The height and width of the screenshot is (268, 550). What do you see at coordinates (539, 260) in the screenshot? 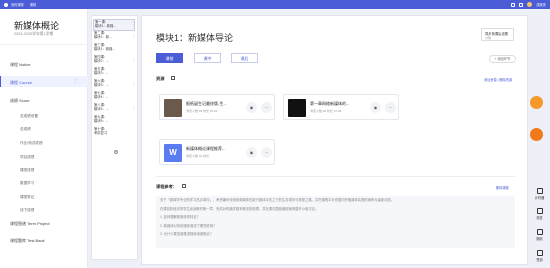
I see `tool-label: 签到` at bounding box center [539, 260].